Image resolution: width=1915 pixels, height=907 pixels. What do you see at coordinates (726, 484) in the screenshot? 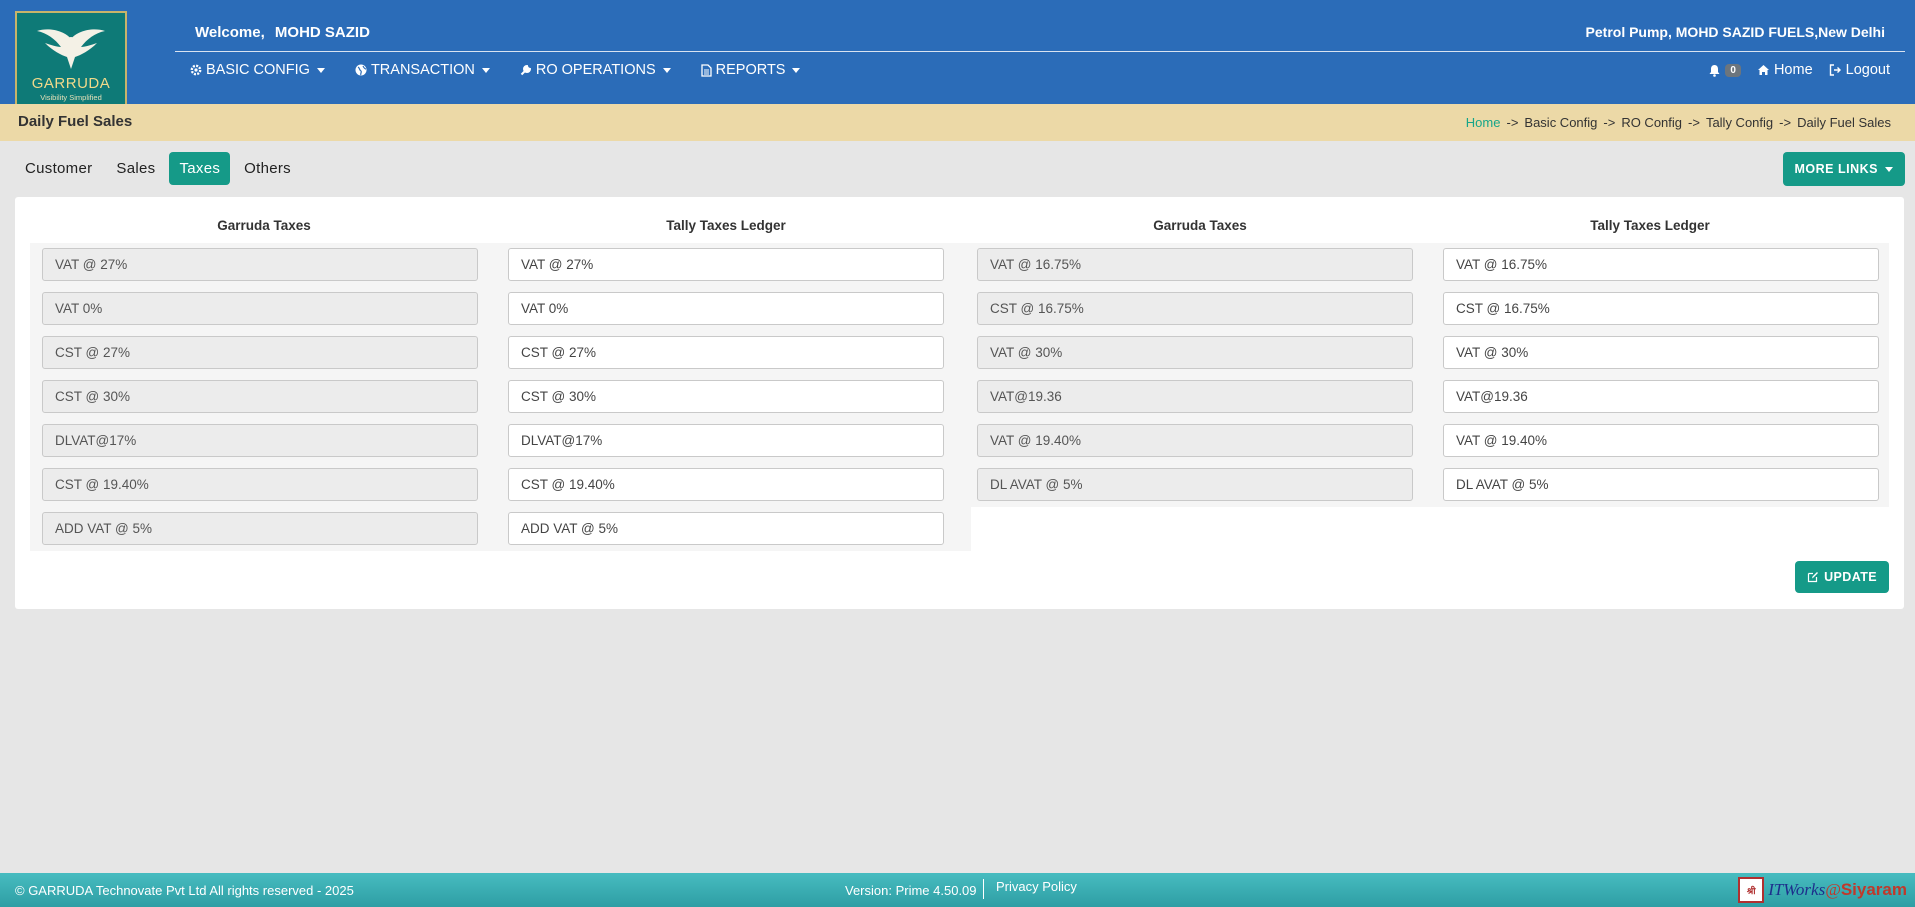
I see `tally-ledger-input: CST @ 19.40%` at bounding box center [726, 484].